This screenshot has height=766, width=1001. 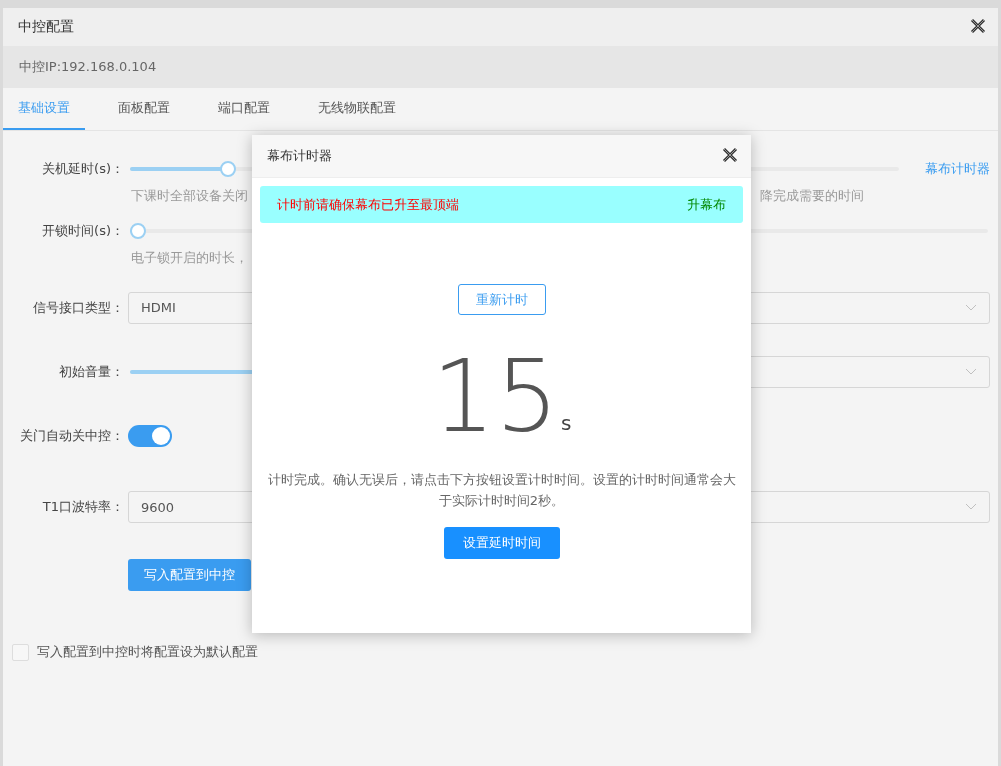 I want to click on tab: 基础设置, so click(x=44, y=109).